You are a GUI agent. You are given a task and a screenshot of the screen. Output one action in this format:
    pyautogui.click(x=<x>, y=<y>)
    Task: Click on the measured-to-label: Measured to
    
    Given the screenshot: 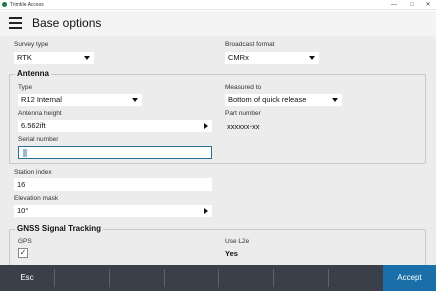 What is the action you would take?
    pyautogui.click(x=243, y=87)
    